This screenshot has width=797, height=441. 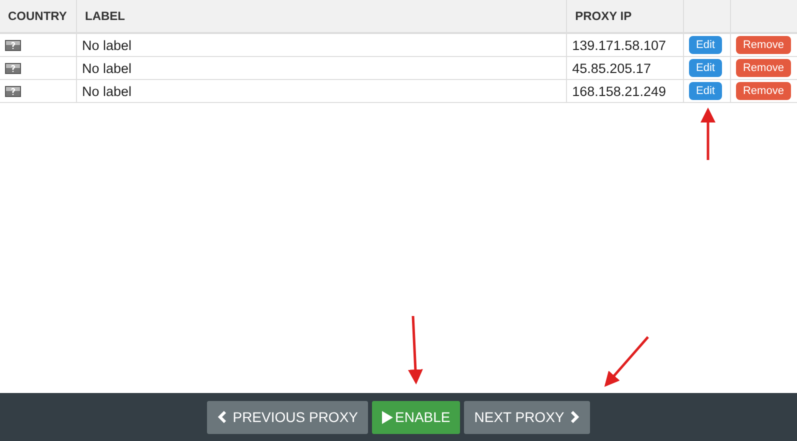 What do you see at coordinates (625, 16) in the screenshot?
I see `column-header: PROXY IP` at bounding box center [625, 16].